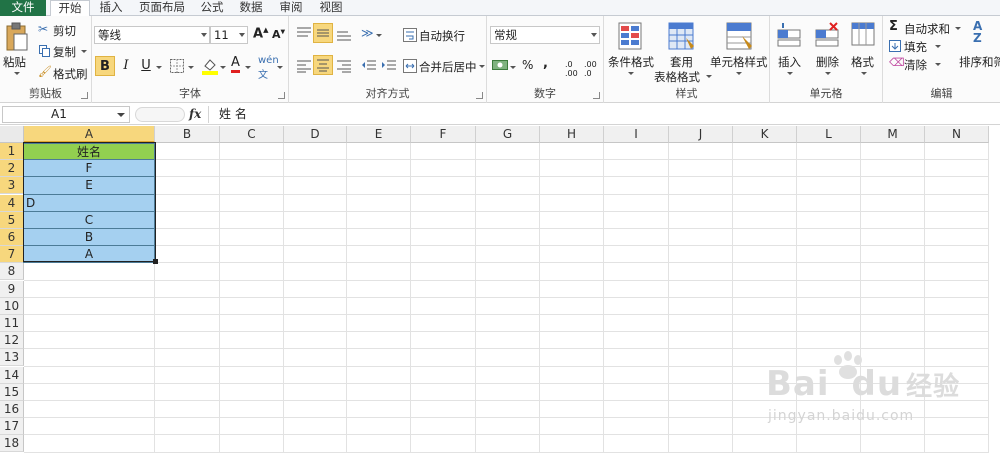 The image size is (1000, 457). Describe the element at coordinates (508, 238) in the screenshot. I see `cell-g6` at that location.